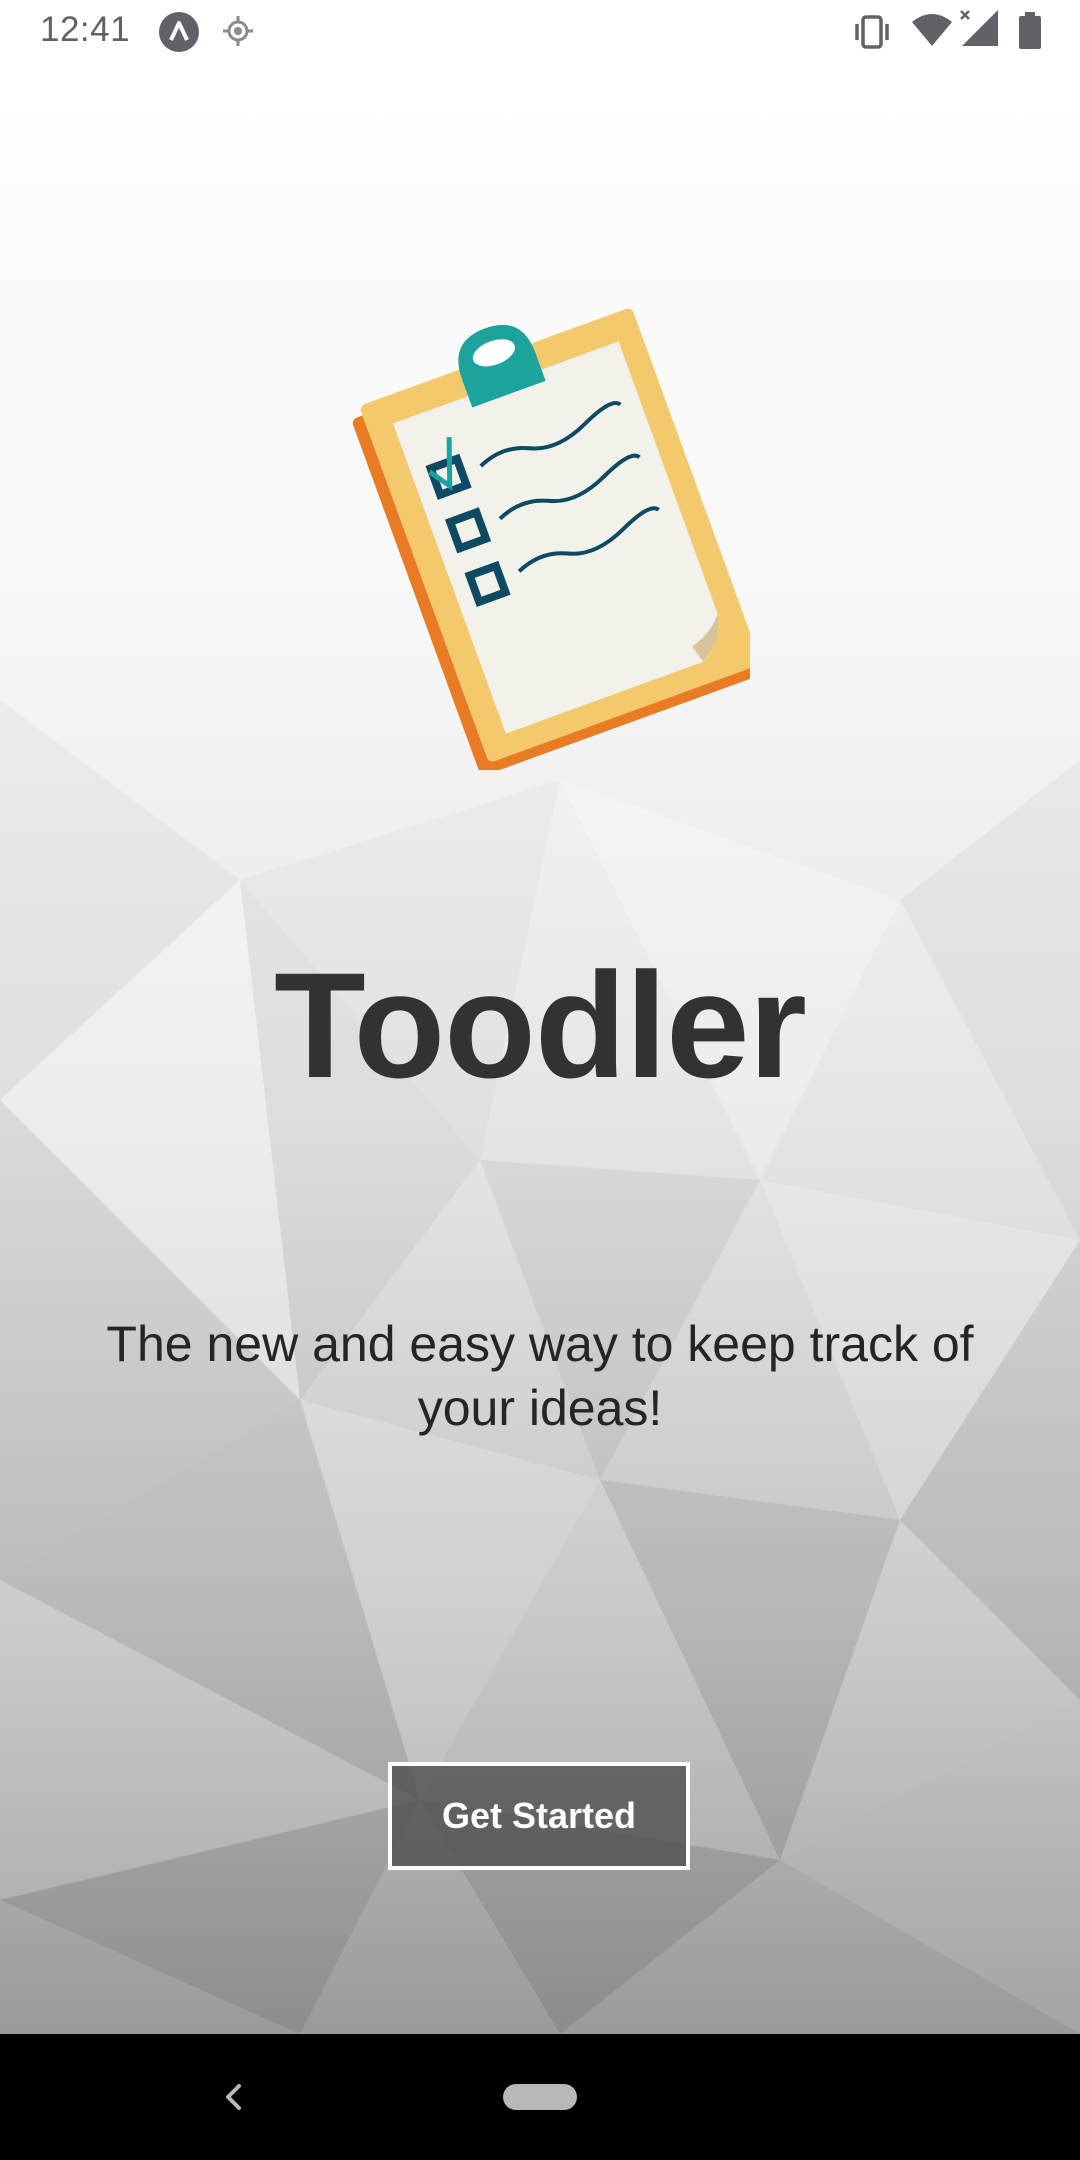 This screenshot has height=2160, width=1080. Describe the element at coordinates (872, 32) in the screenshot. I see `vibrate-icon` at that location.